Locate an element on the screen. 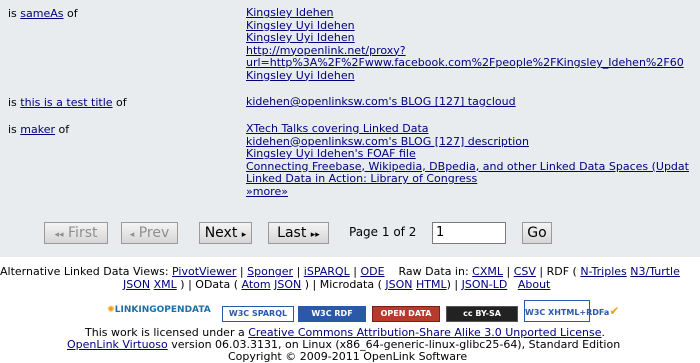  value-link: http://myopenlink.net/proxy? is located at coordinates (326, 50).